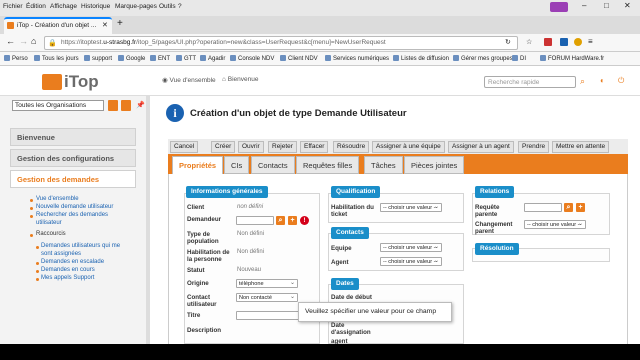 The height and width of the screenshot is (360, 640). I want to click on shortcut-ongoing: Demandes en cours, so click(68, 271).